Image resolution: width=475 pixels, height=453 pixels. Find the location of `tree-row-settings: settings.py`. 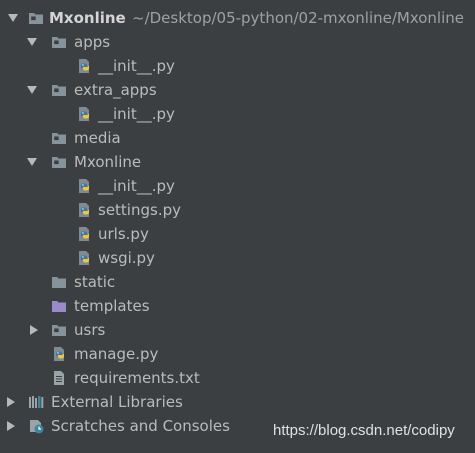

tree-row-settings: settings.py is located at coordinates (237, 210).